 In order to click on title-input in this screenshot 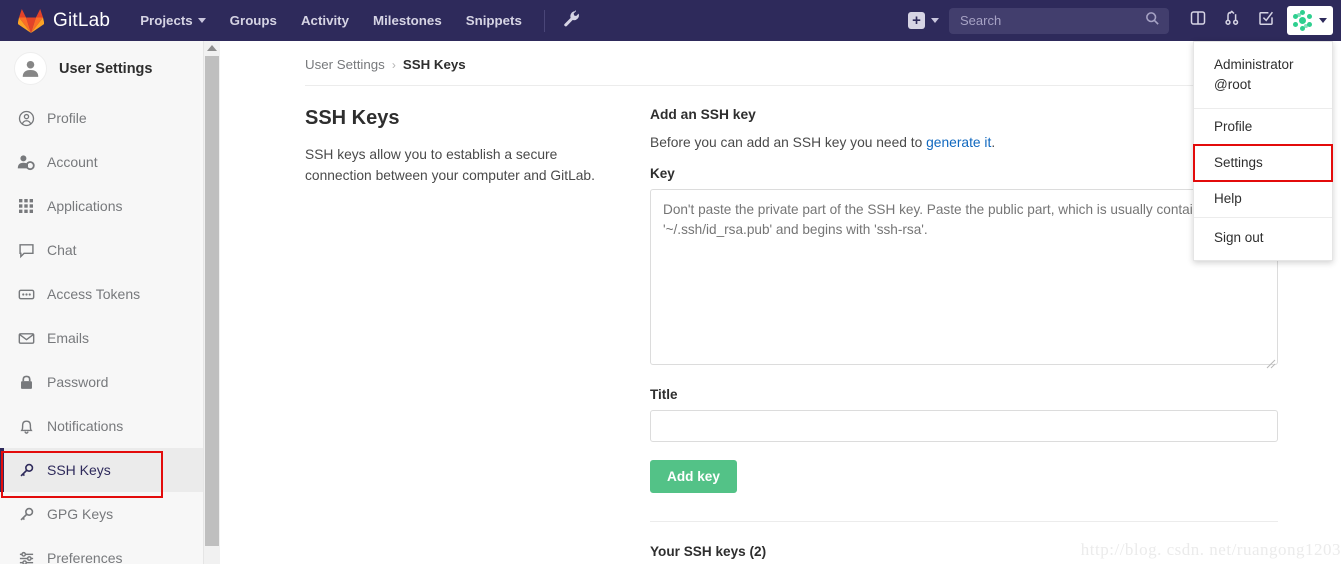, I will do `click(964, 426)`.